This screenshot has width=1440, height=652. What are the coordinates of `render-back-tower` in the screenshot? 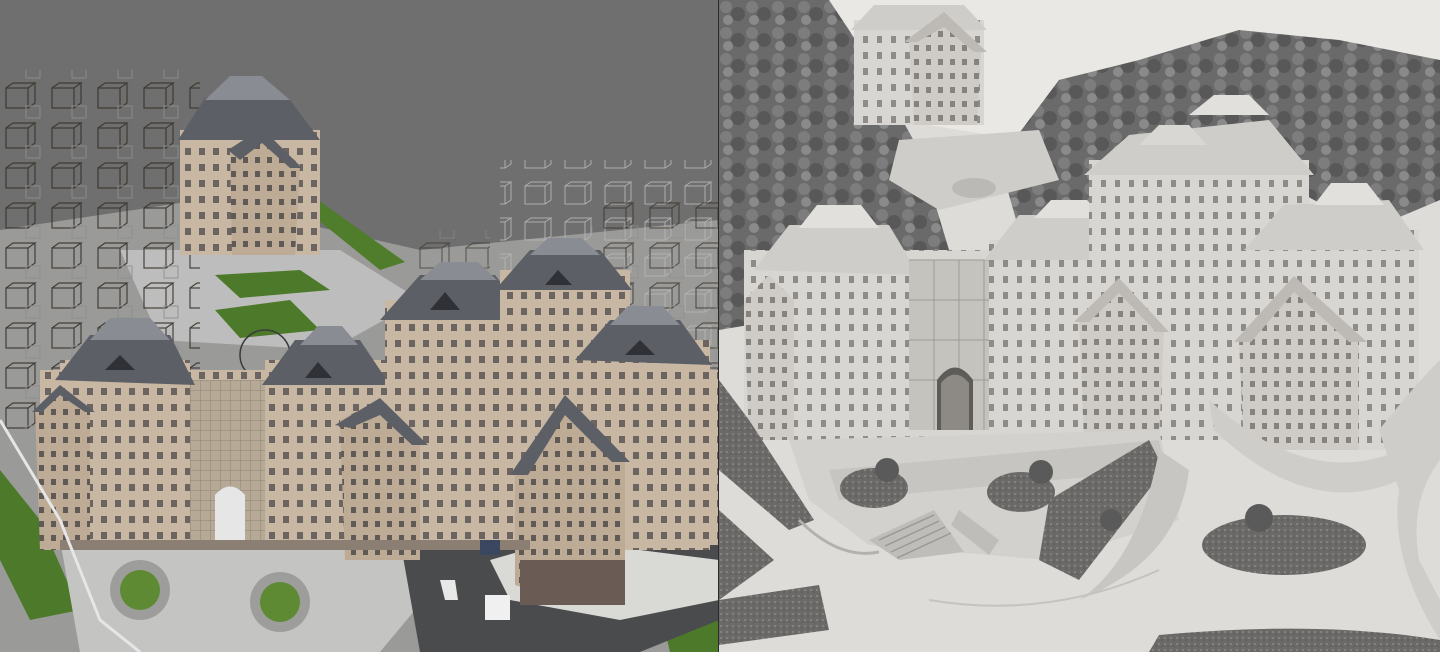 It's located at (919, 65).